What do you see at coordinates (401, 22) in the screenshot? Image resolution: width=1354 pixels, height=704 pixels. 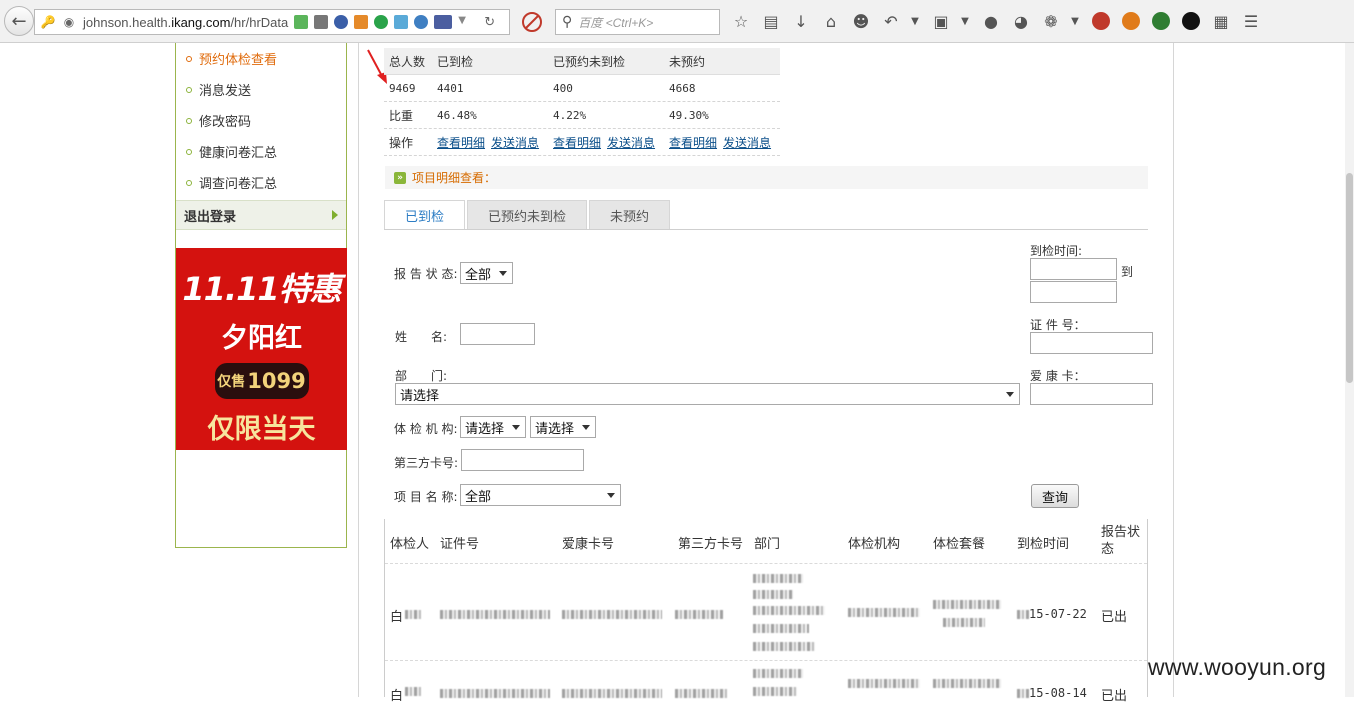 I see `cloud-extension-icon` at bounding box center [401, 22].